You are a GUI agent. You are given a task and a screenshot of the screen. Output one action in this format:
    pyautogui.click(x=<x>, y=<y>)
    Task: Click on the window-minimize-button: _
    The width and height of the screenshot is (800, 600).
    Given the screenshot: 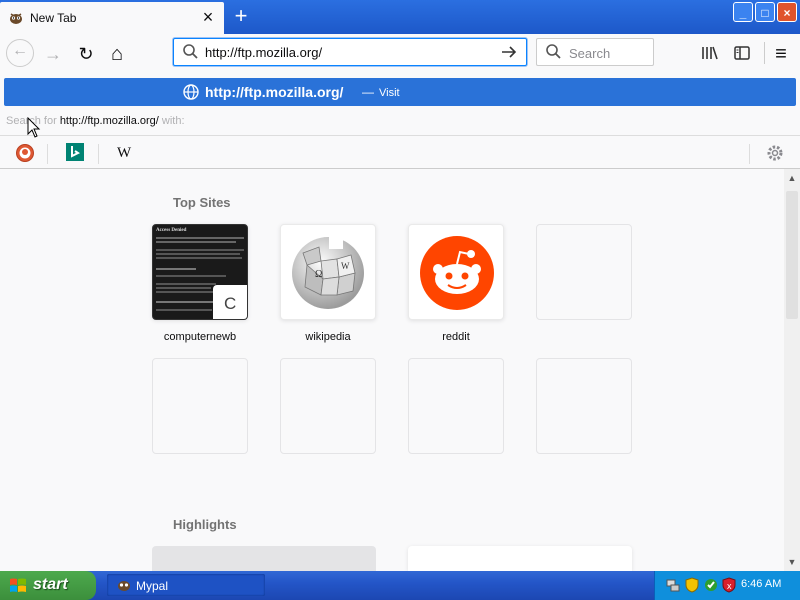 What is the action you would take?
    pyautogui.click(x=743, y=12)
    